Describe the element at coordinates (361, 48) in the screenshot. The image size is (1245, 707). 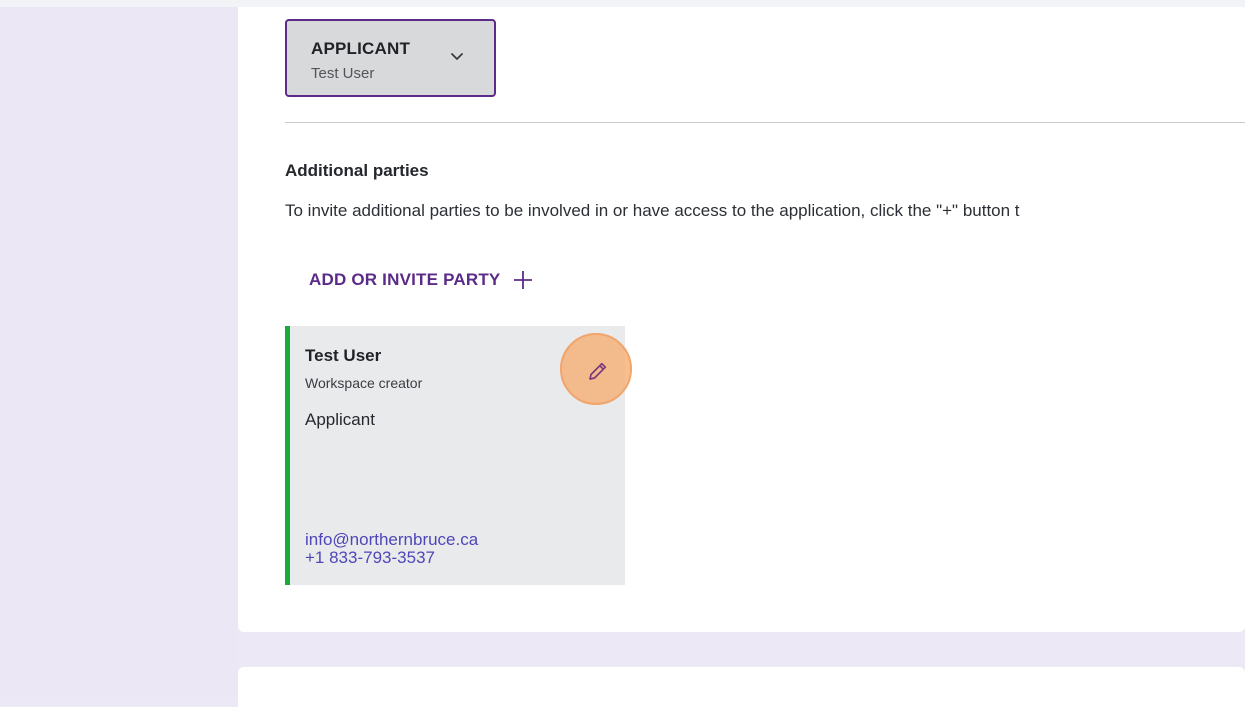
I see `role-selector-title: APPLICANT` at that location.